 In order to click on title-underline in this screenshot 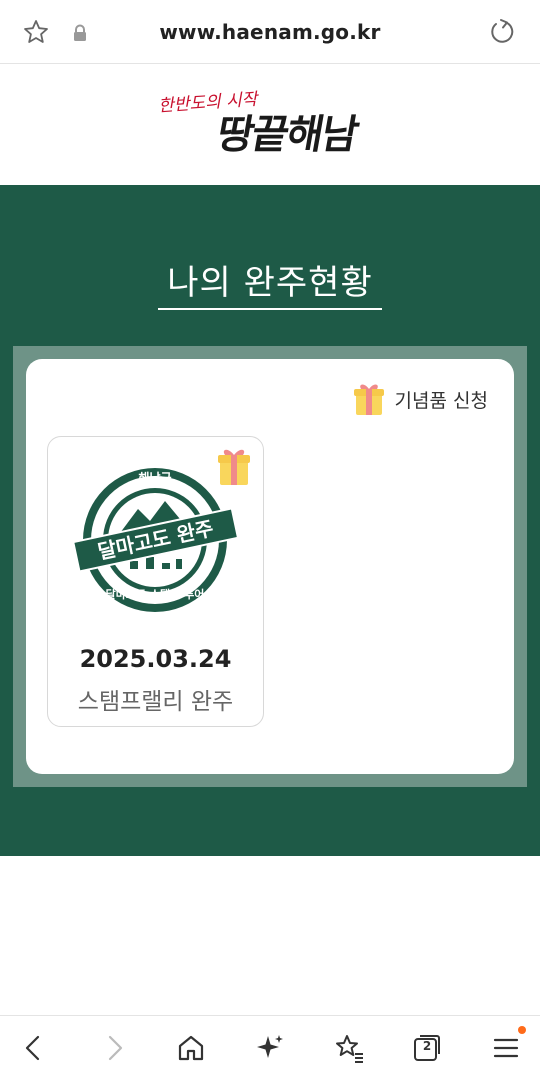, I will do `click(270, 309)`.